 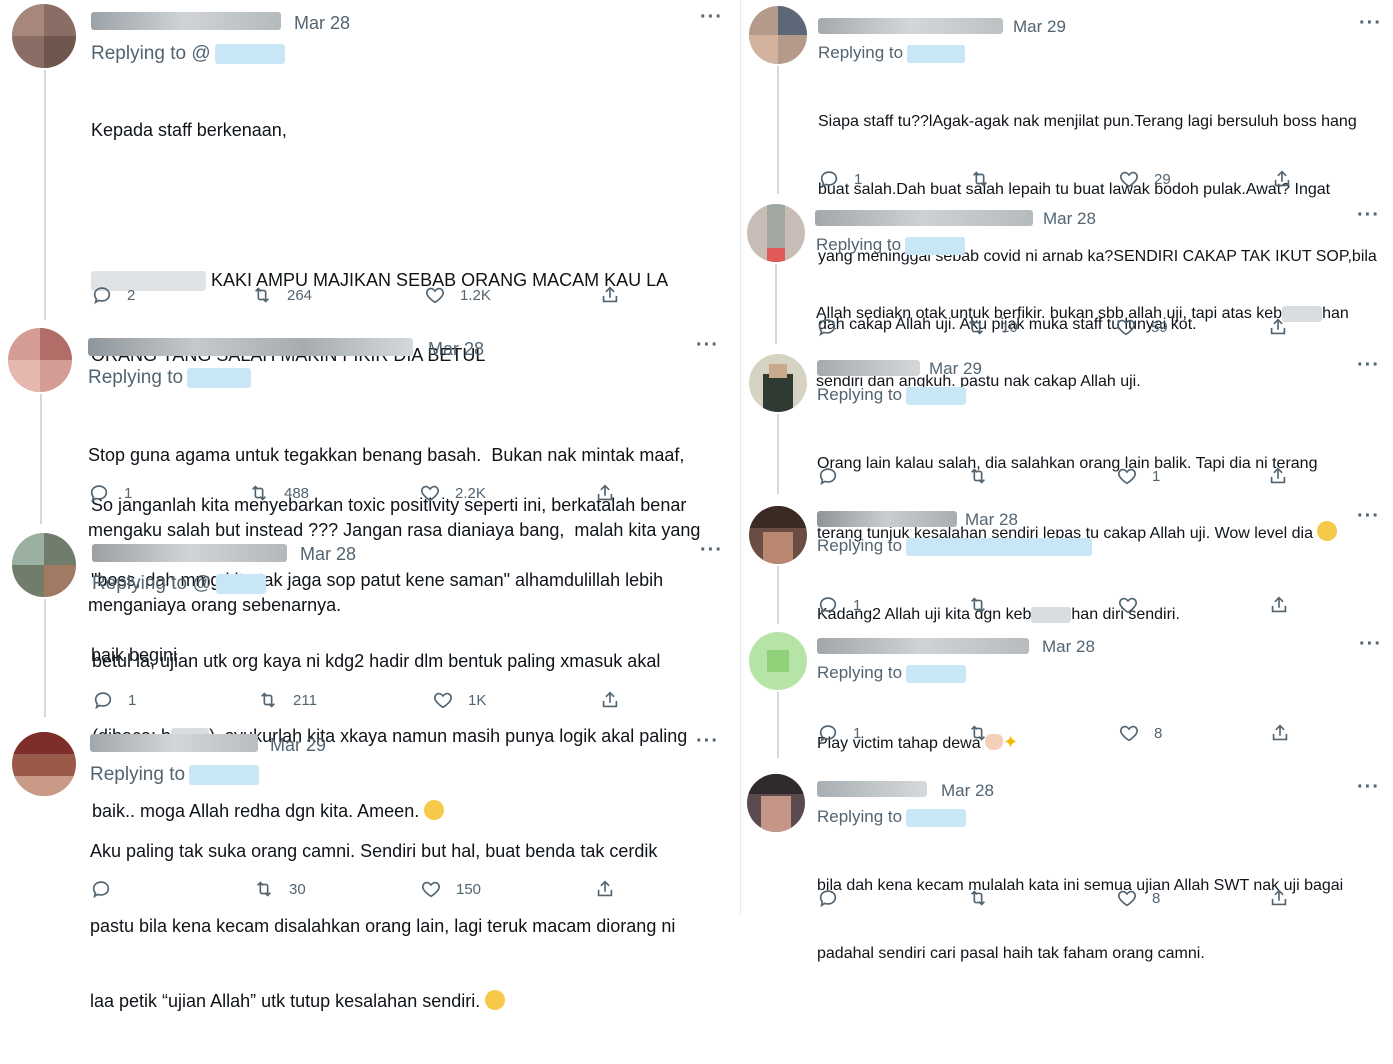 I want to click on tweet-actions: 1 8, so click(x=1057, y=734).